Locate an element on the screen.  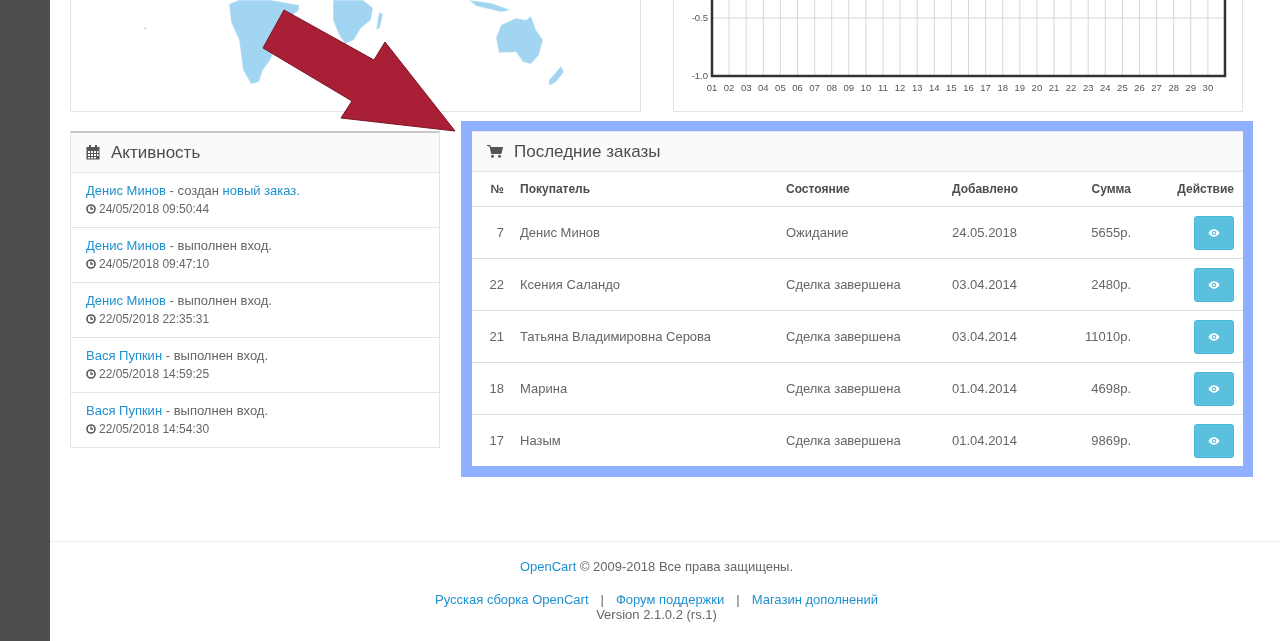
x-axis-label: 17 is located at coordinates (985, 87).